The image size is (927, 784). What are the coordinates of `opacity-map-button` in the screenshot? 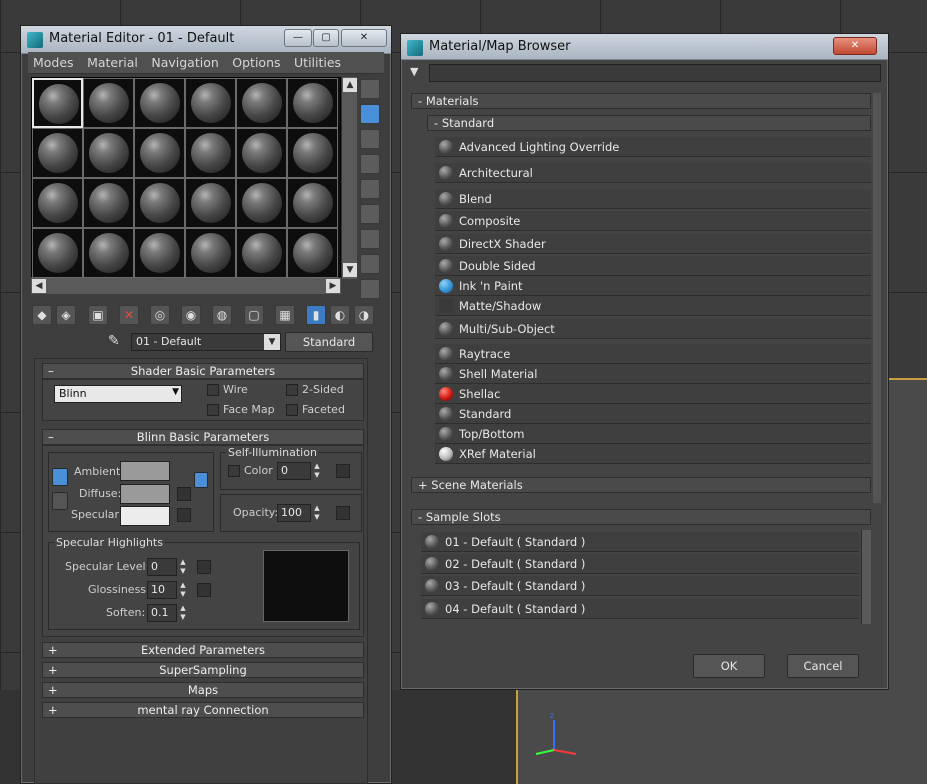 It's located at (343, 513).